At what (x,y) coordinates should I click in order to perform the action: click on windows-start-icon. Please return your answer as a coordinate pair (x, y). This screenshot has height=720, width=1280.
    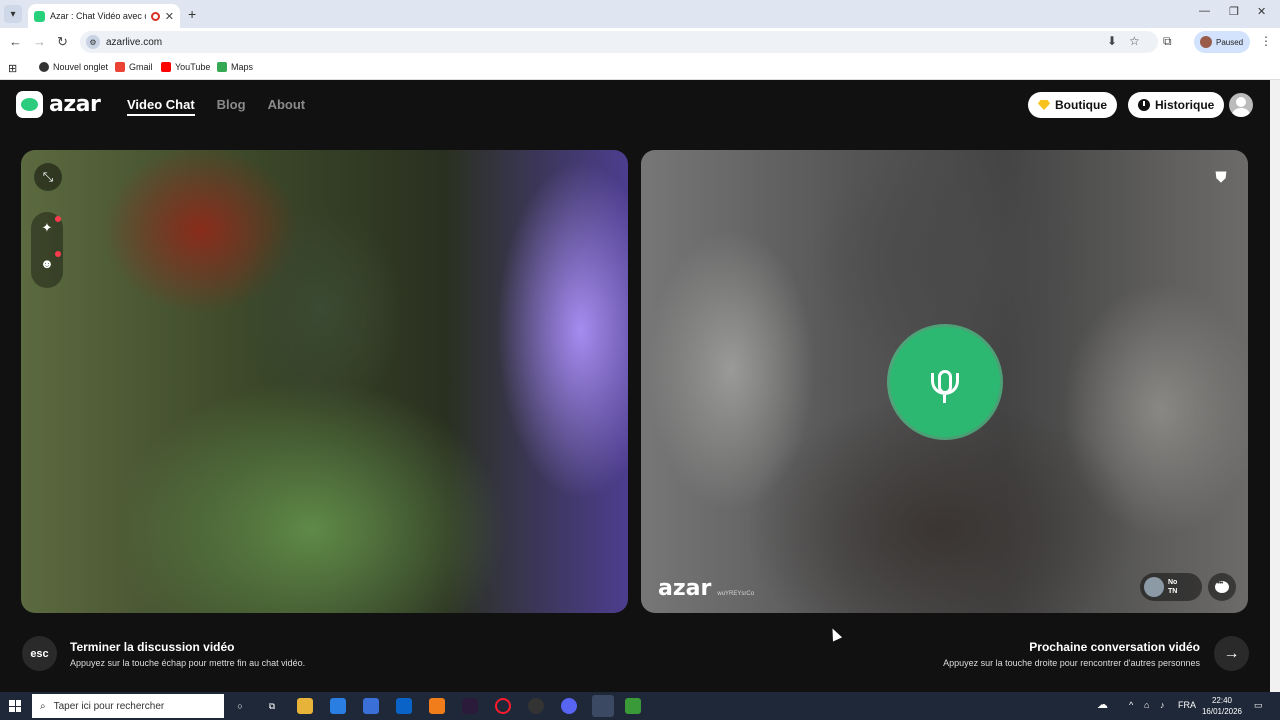
    Looking at the image, I should click on (15, 706).